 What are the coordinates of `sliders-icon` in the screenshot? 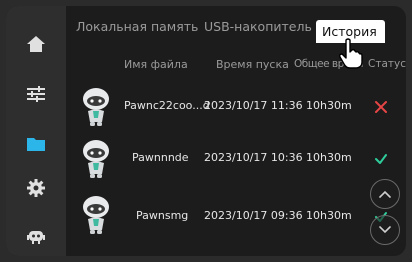 It's located at (36, 94).